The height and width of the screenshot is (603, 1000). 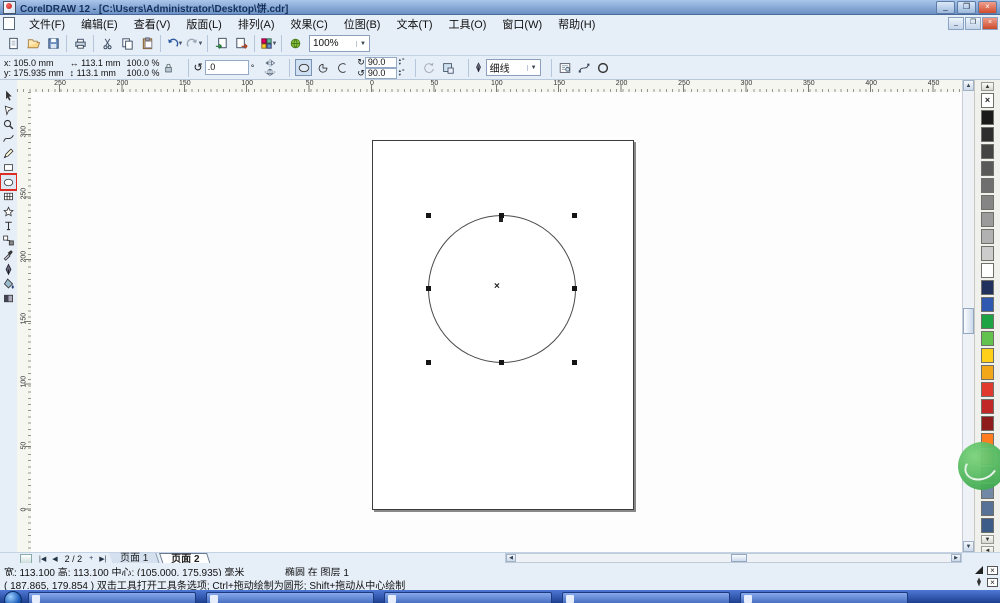 What do you see at coordinates (8, 124) in the screenshot?
I see `zoom-tool` at bounding box center [8, 124].